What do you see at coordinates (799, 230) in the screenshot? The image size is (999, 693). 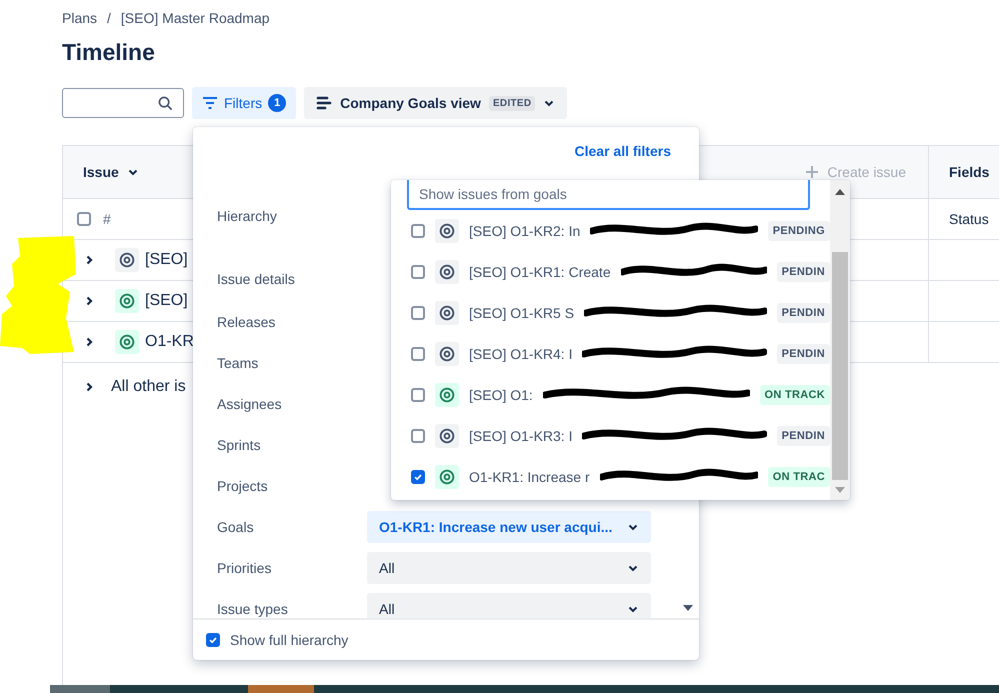 I see `status-lozenge: PENDING` at bounding box center [799, 230].